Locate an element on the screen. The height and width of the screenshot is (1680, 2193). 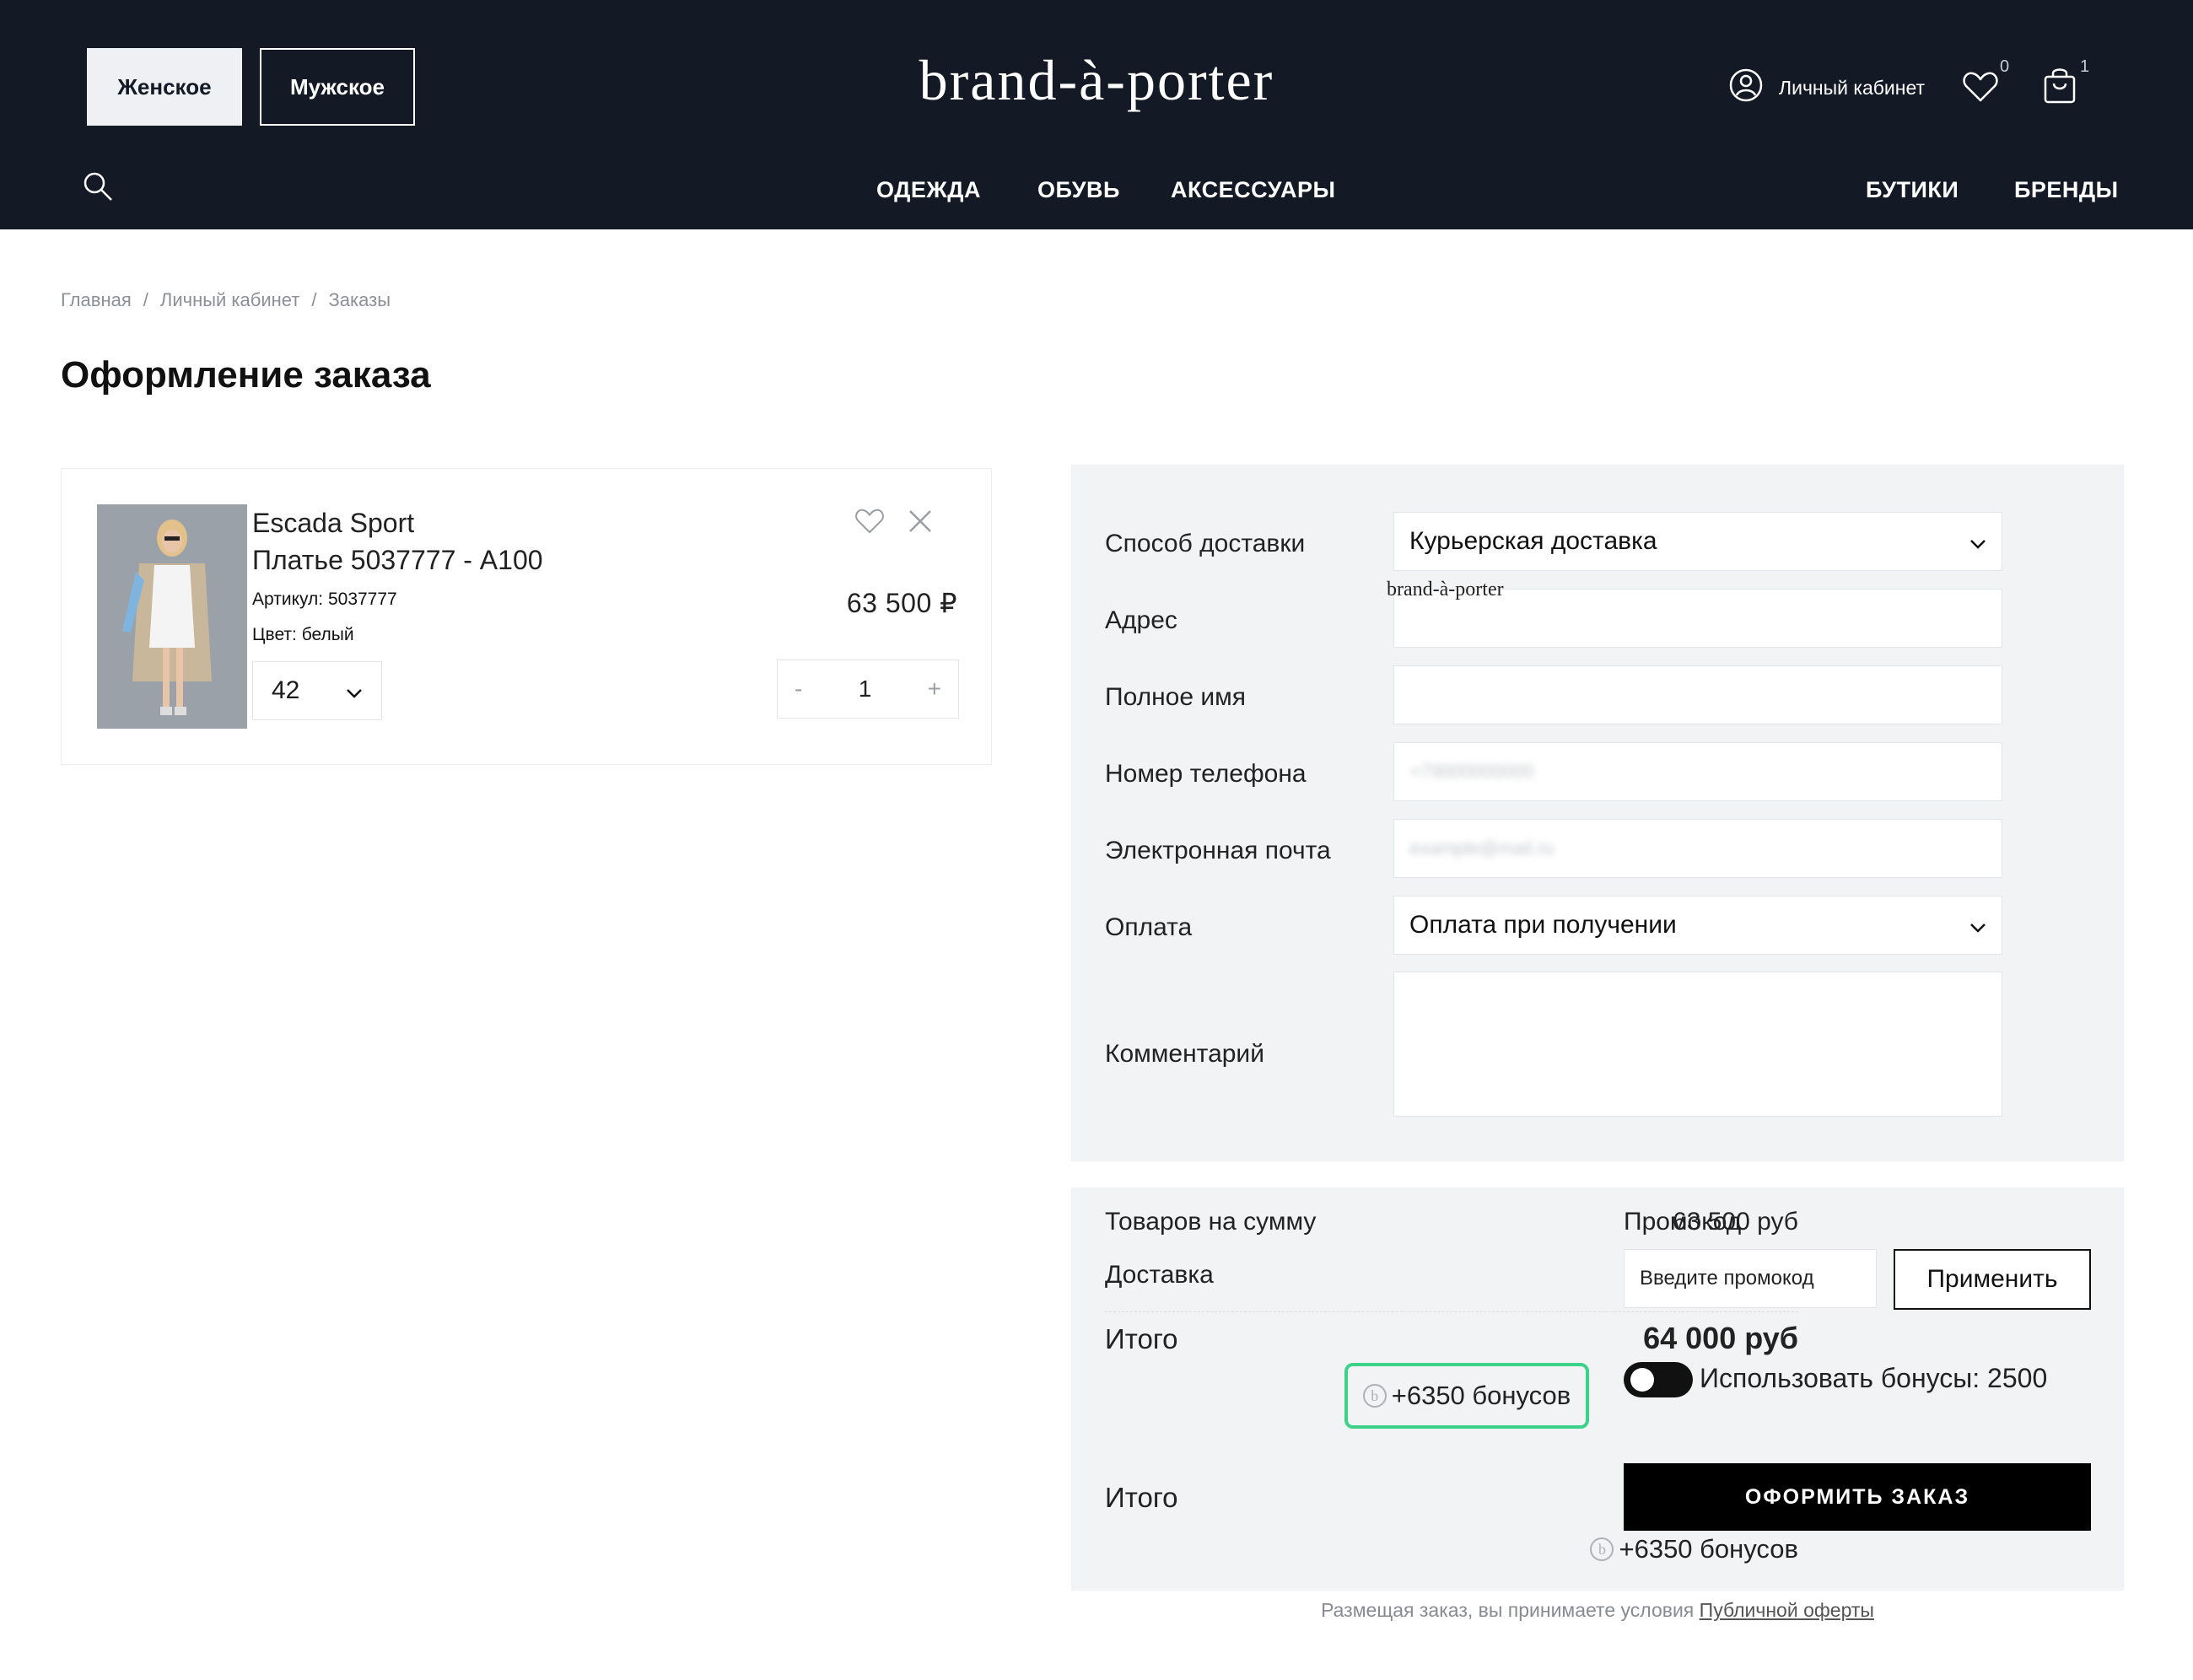
product-article: Артикул: 5037777 is located at coordinates (325, 599).